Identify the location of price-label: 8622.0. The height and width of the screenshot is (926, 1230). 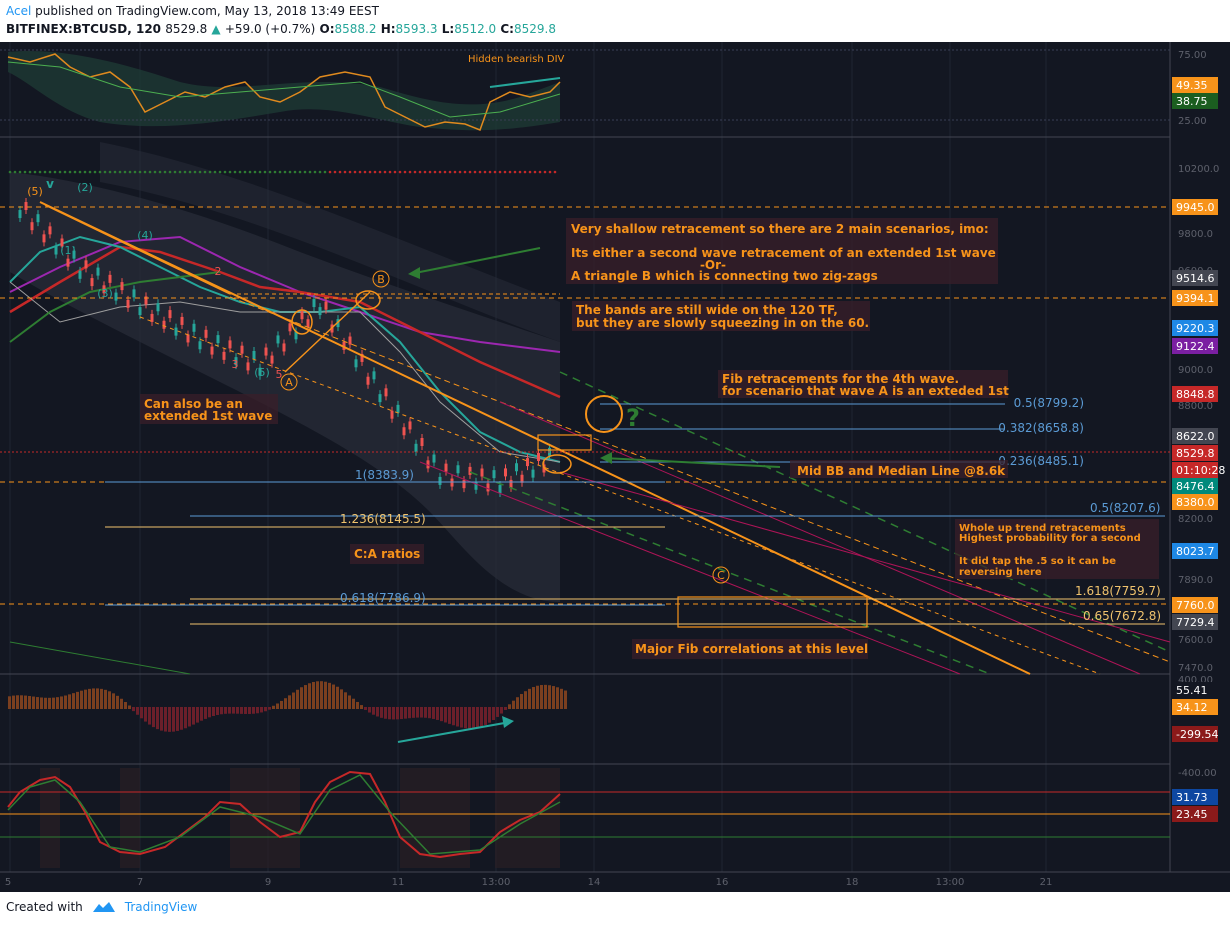
(1195, 436).